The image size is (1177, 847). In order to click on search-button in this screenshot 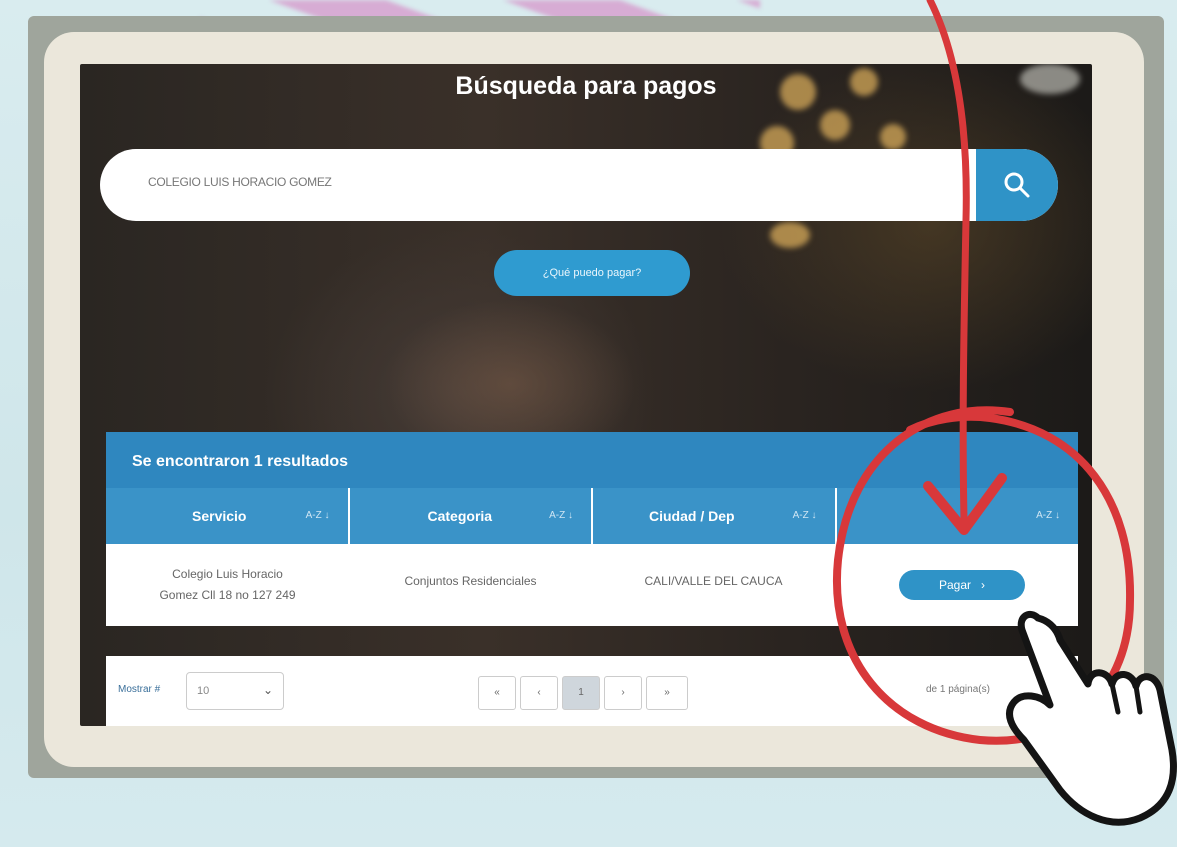, I will do `click(1017, 185)`.